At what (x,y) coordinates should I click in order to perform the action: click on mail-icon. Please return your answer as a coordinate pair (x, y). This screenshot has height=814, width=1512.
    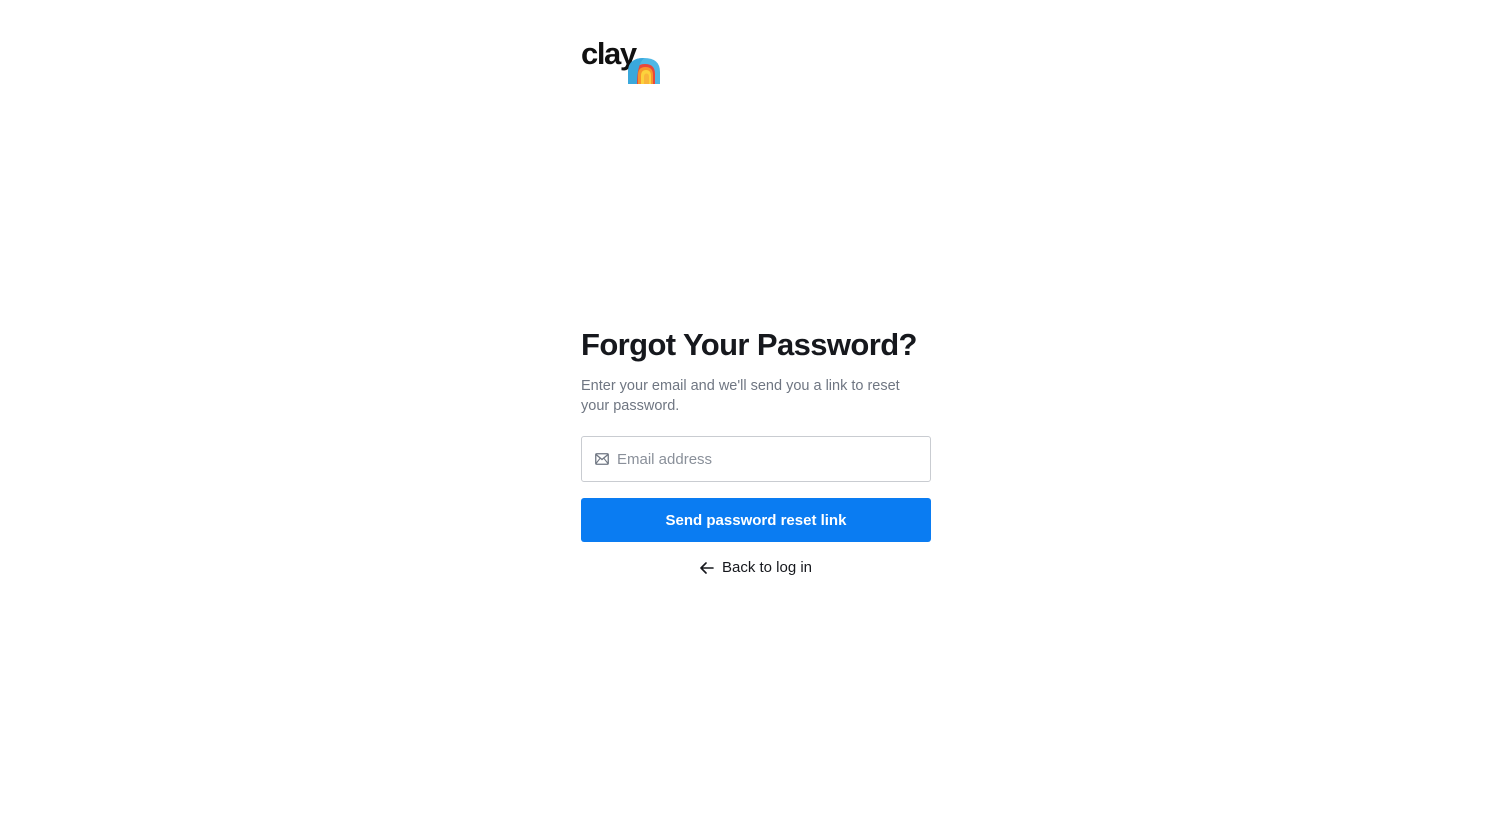
    Looking at the image, I should click on (602, 459).